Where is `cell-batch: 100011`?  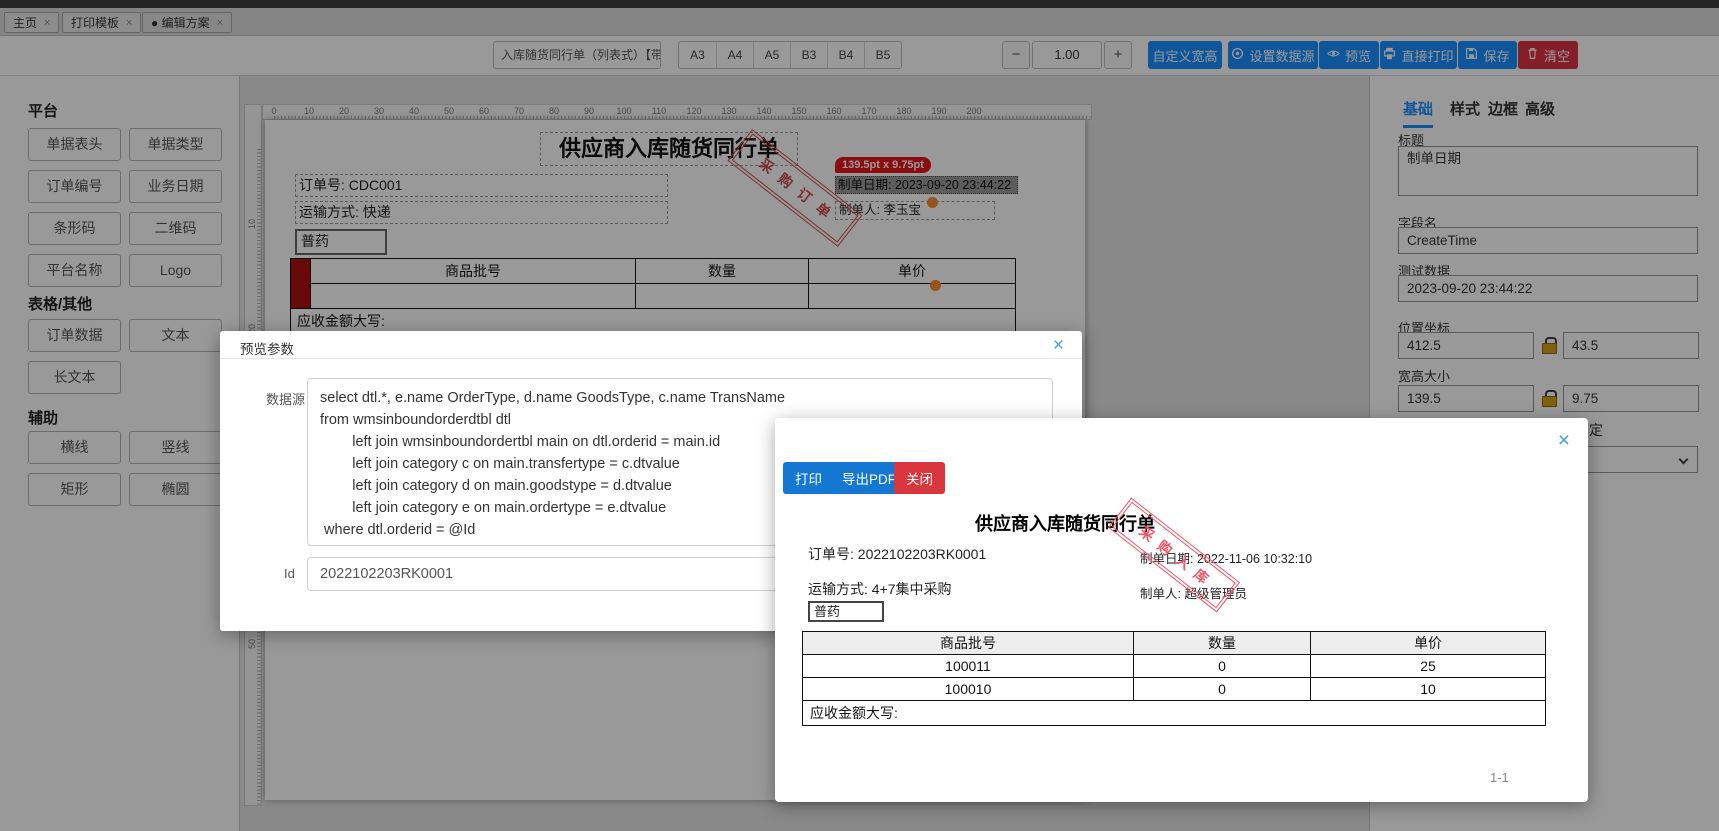 cell-batch: 100011 is located at coordinates (968, 666).